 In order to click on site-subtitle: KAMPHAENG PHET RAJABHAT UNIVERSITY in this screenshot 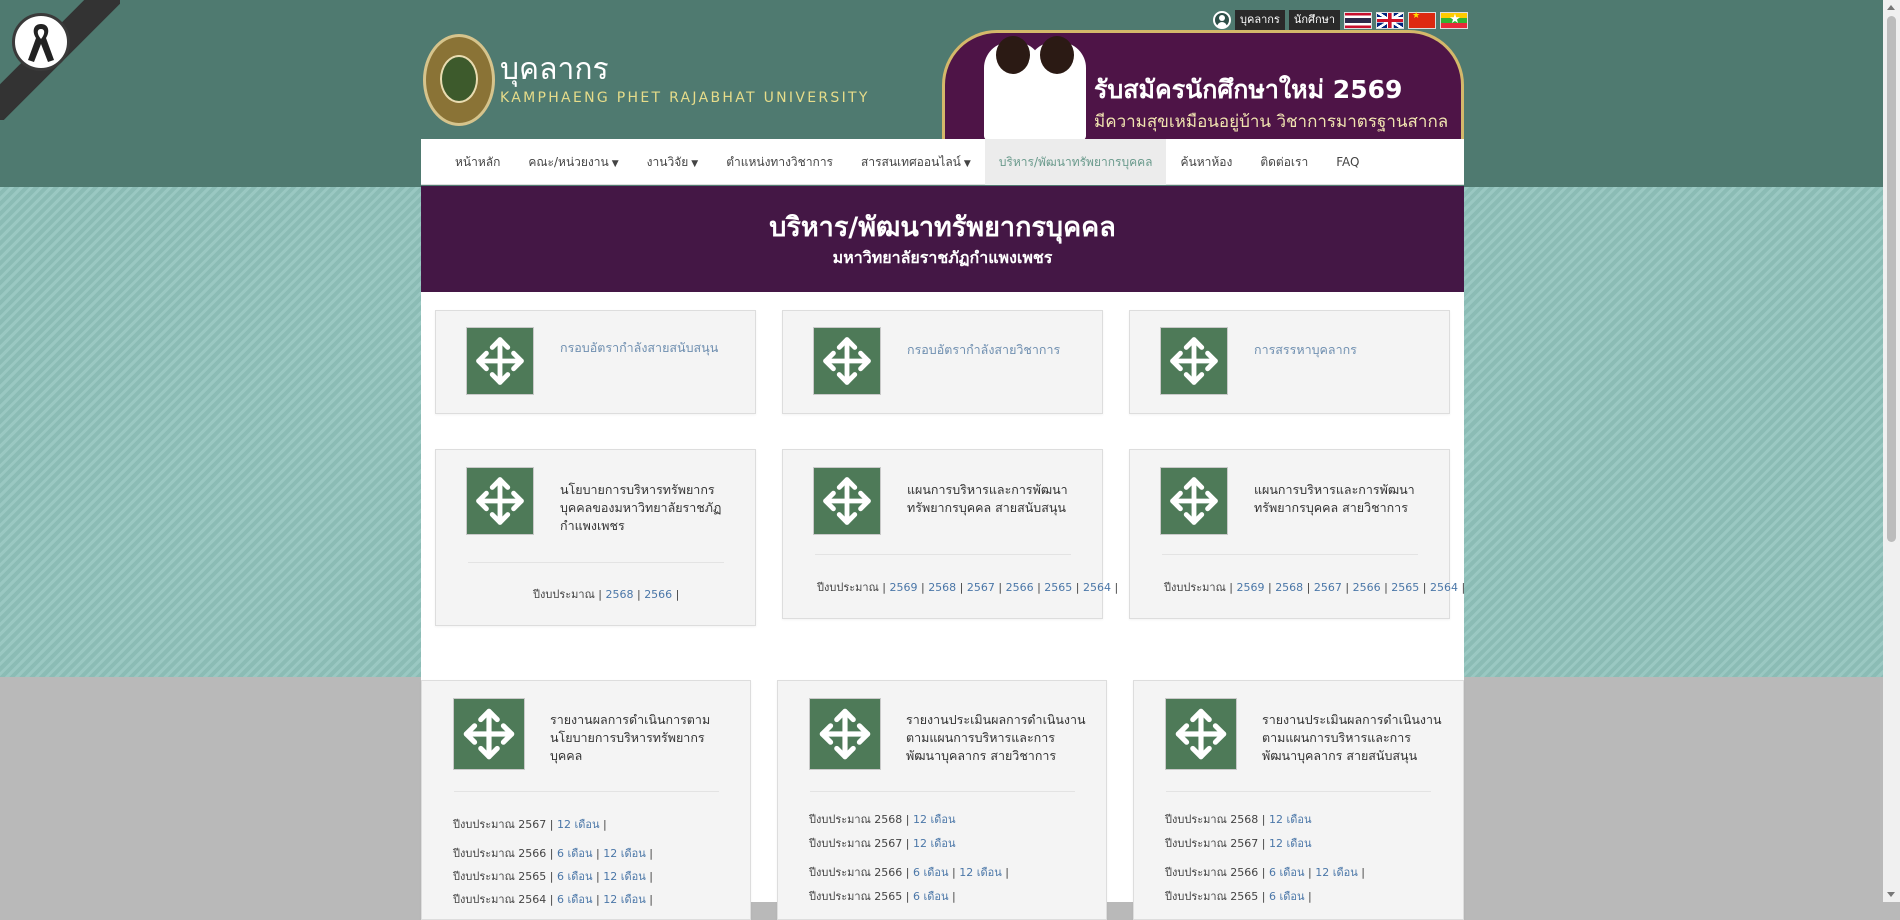, I will do `click(685, 98)`.